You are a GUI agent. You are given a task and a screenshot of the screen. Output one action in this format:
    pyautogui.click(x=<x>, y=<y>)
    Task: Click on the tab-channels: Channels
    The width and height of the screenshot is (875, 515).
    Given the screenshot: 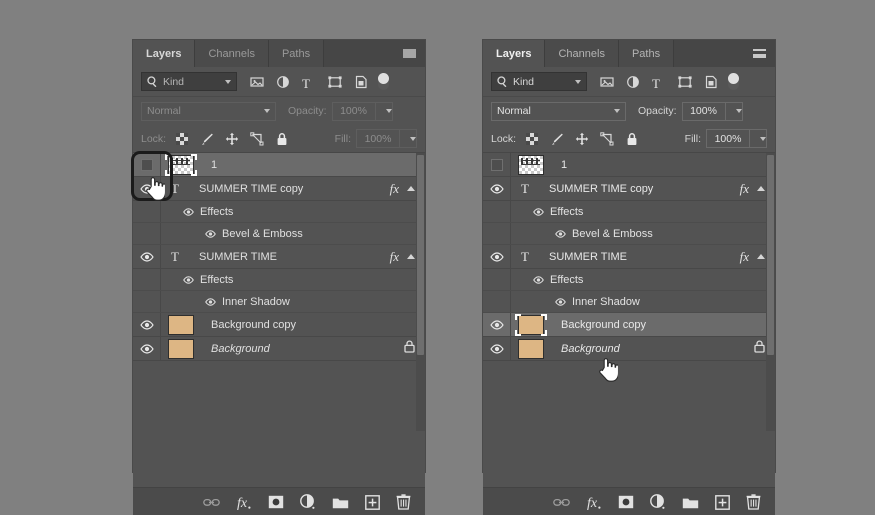 What is the action you would take?
    pyautogui.click(x=582, y=53)
    